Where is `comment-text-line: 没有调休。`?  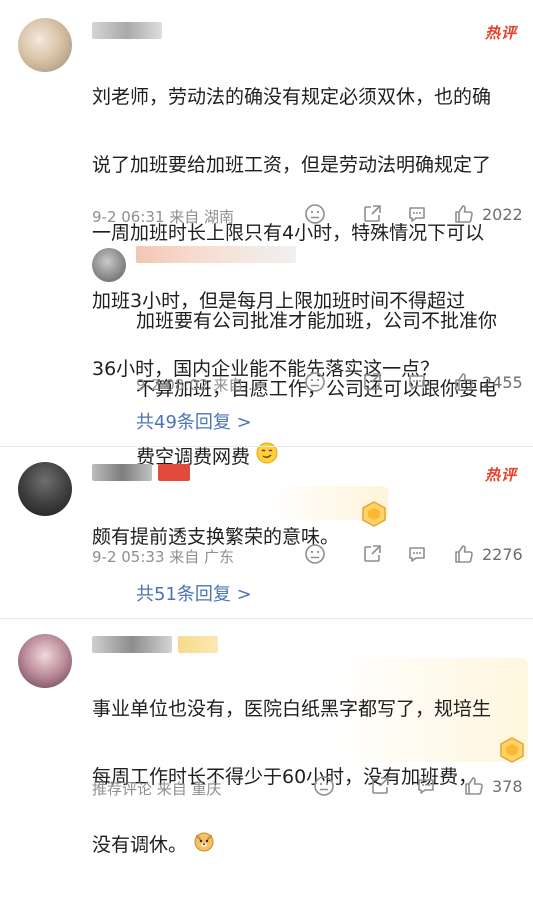 comment-text-line: 没有调休。 is located at coordinates (307, 845).